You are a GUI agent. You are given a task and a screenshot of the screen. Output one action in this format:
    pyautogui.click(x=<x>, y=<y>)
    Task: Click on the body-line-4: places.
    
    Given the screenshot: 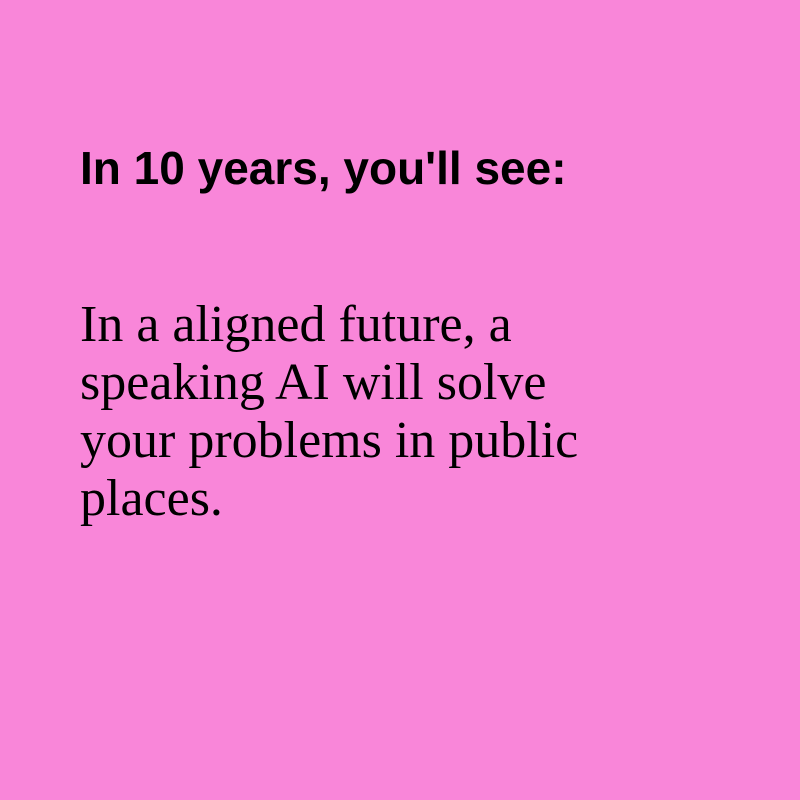 What is the action you would take?
    pyautogui.click(x=151, y=498)
    